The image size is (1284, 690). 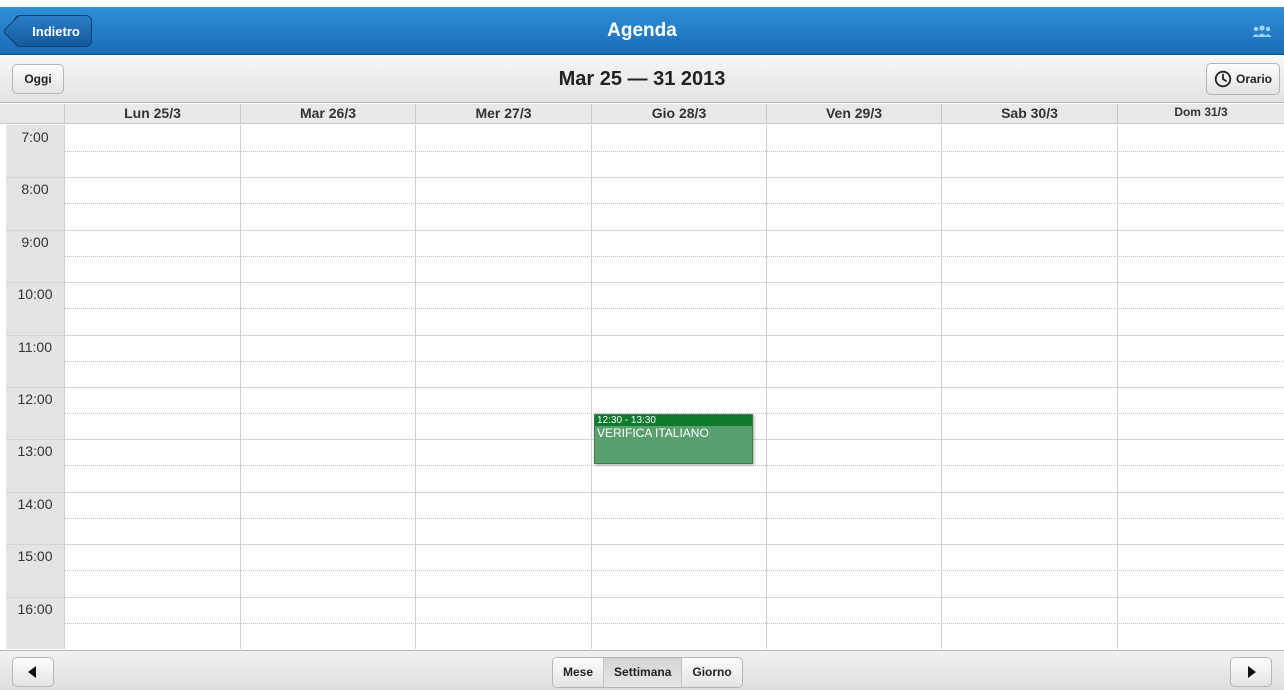 I want to click on day-header-cell: Lun 25/3, so click(x=152, y=114).